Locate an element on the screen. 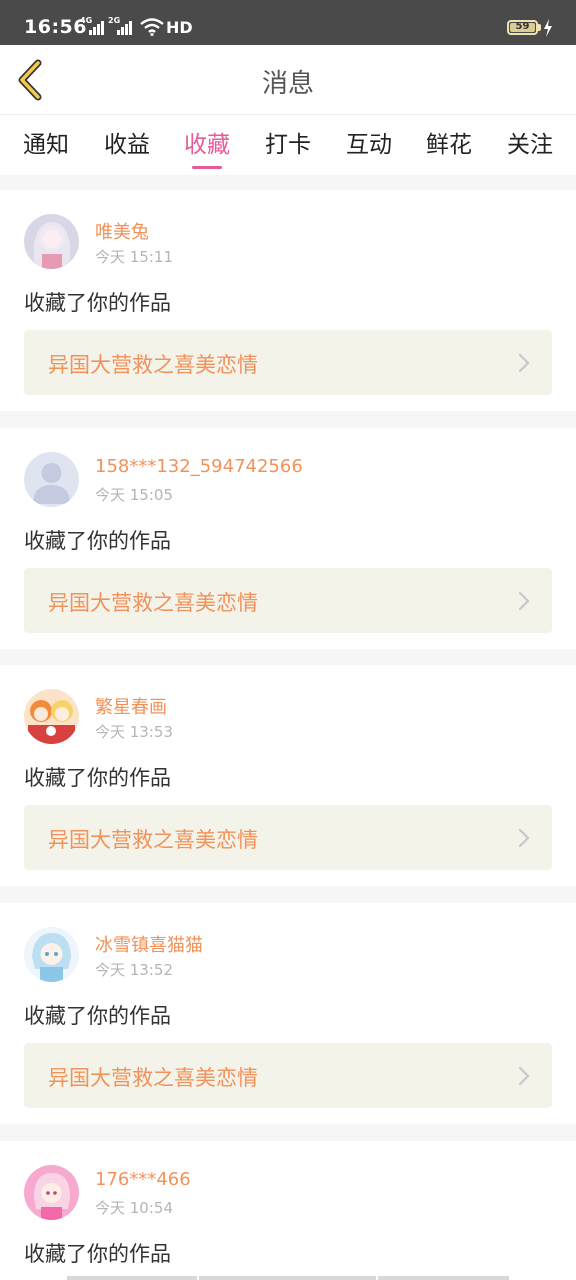 Image resolution: width=576 pixels, height=1280 pixels. list-item: 176***466 今天 10:54 收藏了你的作品 is located at coordinates (288, 1210).